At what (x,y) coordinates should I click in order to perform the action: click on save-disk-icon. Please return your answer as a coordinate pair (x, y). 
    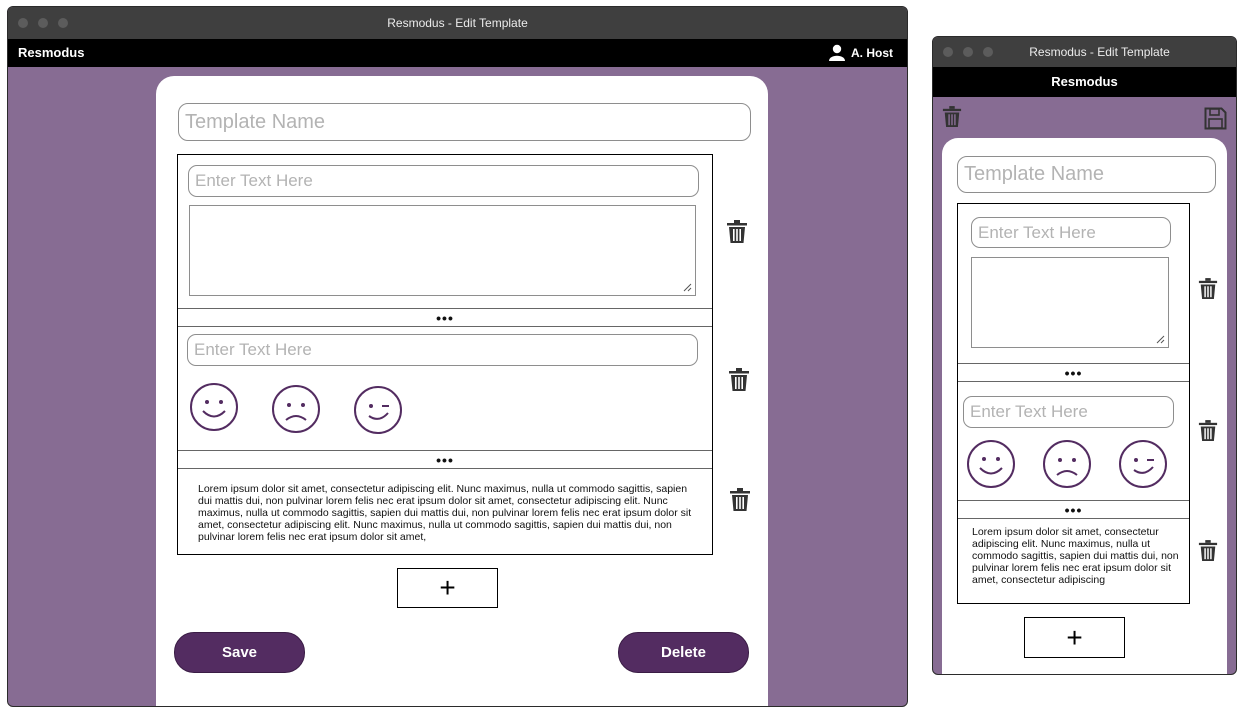
    Looking at the image, I should click on (1215, 118).